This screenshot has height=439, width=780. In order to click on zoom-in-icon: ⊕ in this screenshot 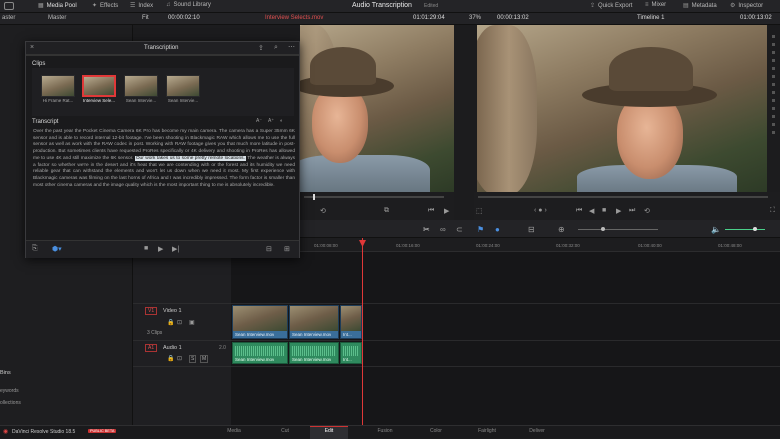, I will do `click(561, 229)`.